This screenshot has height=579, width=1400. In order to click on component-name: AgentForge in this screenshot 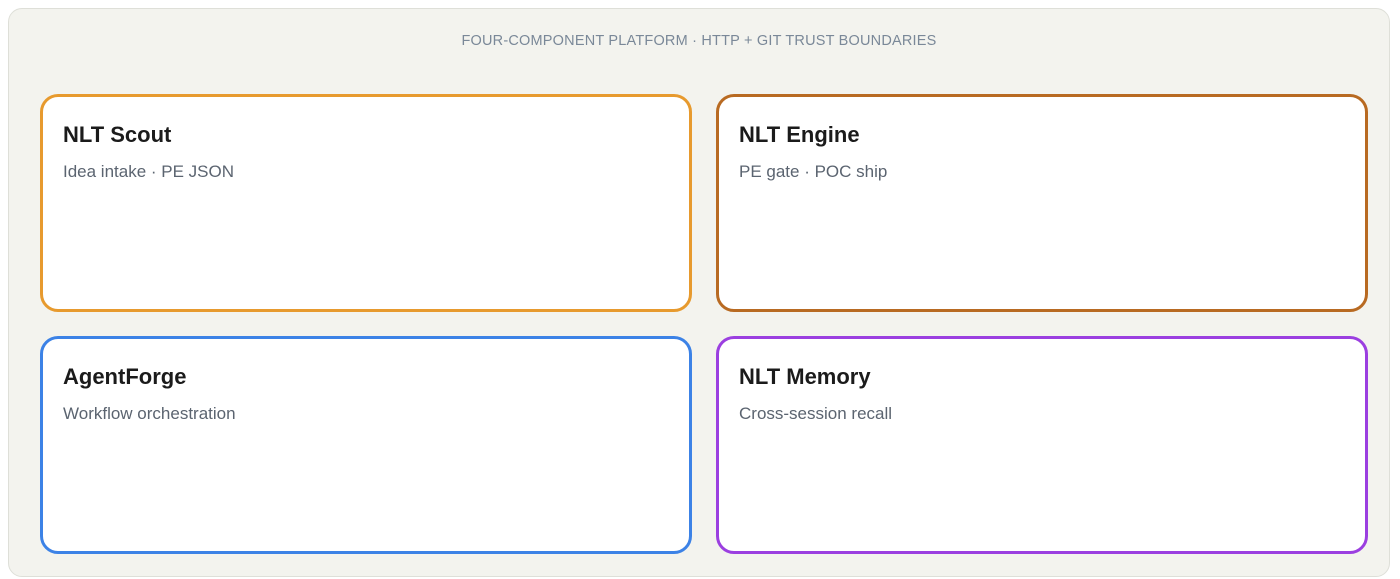, I will do `click(125, 376)`.